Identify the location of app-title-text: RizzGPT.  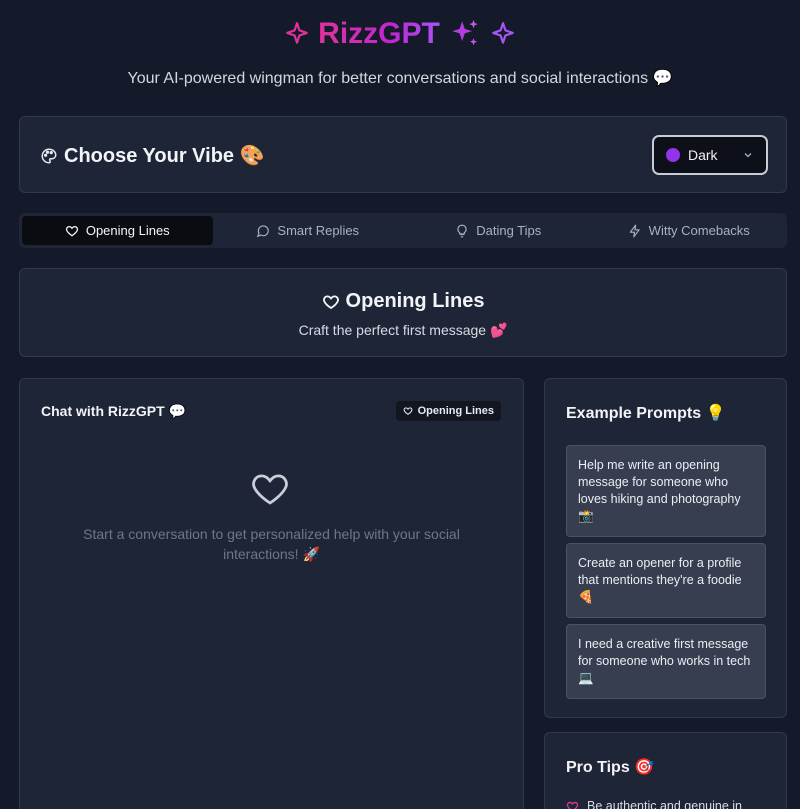
(379, 33).